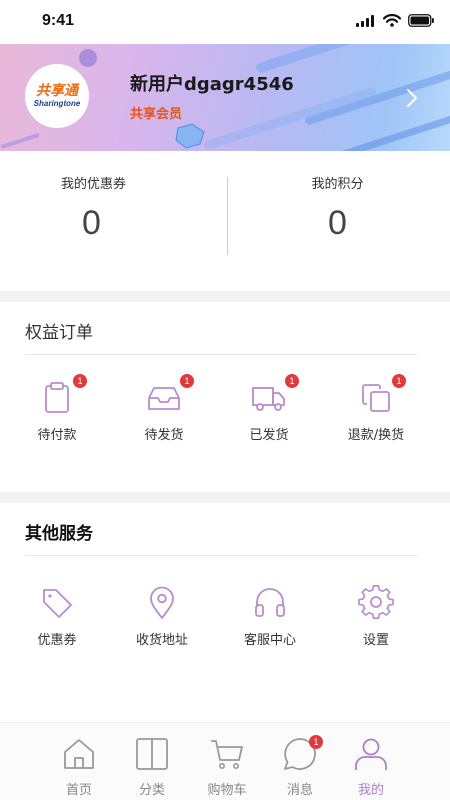 The height and width of the screenshot is (800, 450). What do you see at coordinates (91, 223) in the screenshot?
I see `coupons-value: 0` at bounding box center [91, 223].